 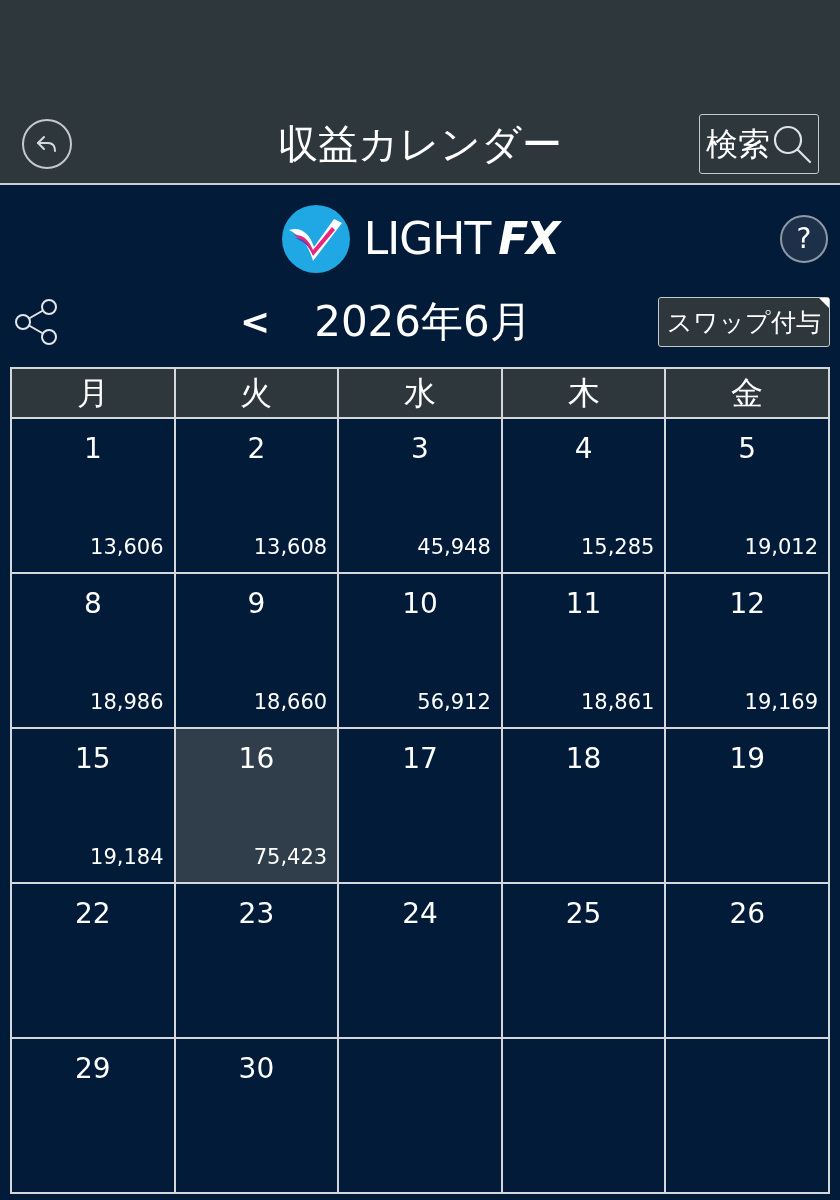 I want to click on day-number: 22, so click(x=92, y=914).